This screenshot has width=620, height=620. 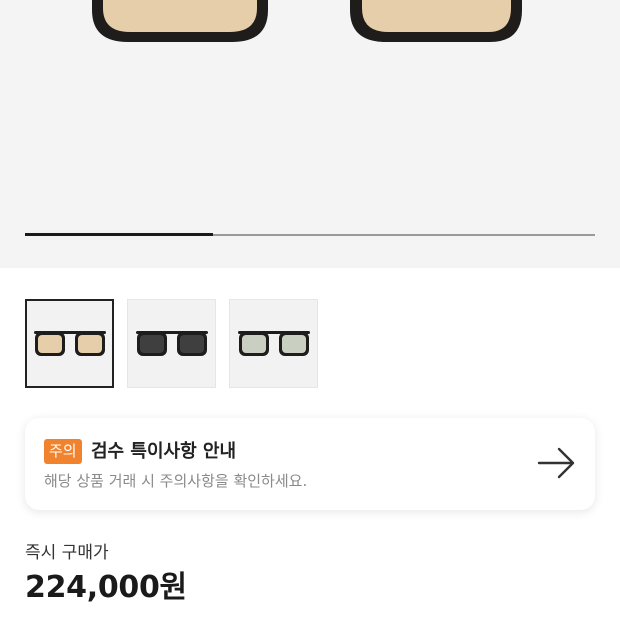 I want to click on sunglasses-photo, so click(x=307, y=21).